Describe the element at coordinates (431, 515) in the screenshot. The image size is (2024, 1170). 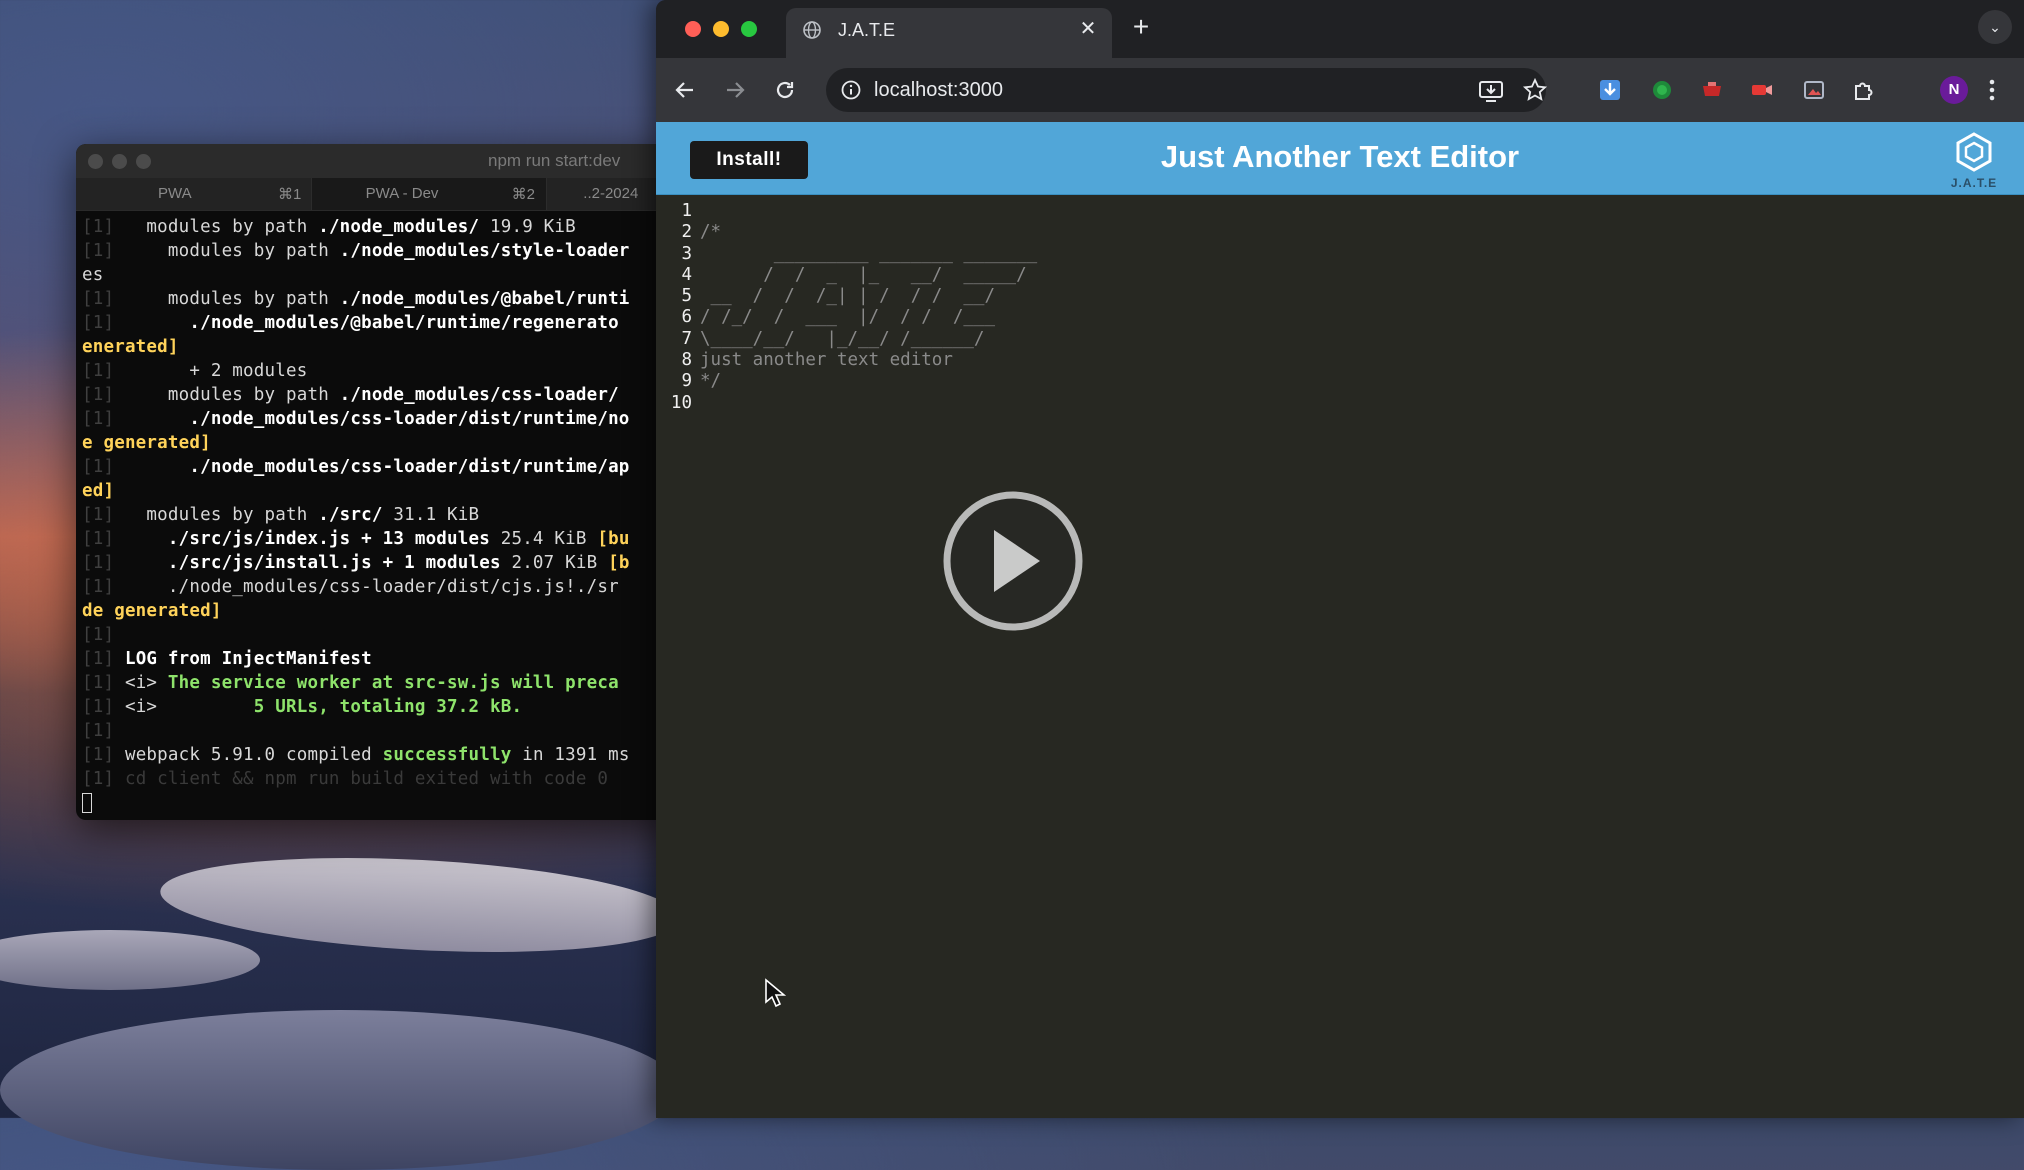
I see `terminal-text: 31.1 KiB` at that location.